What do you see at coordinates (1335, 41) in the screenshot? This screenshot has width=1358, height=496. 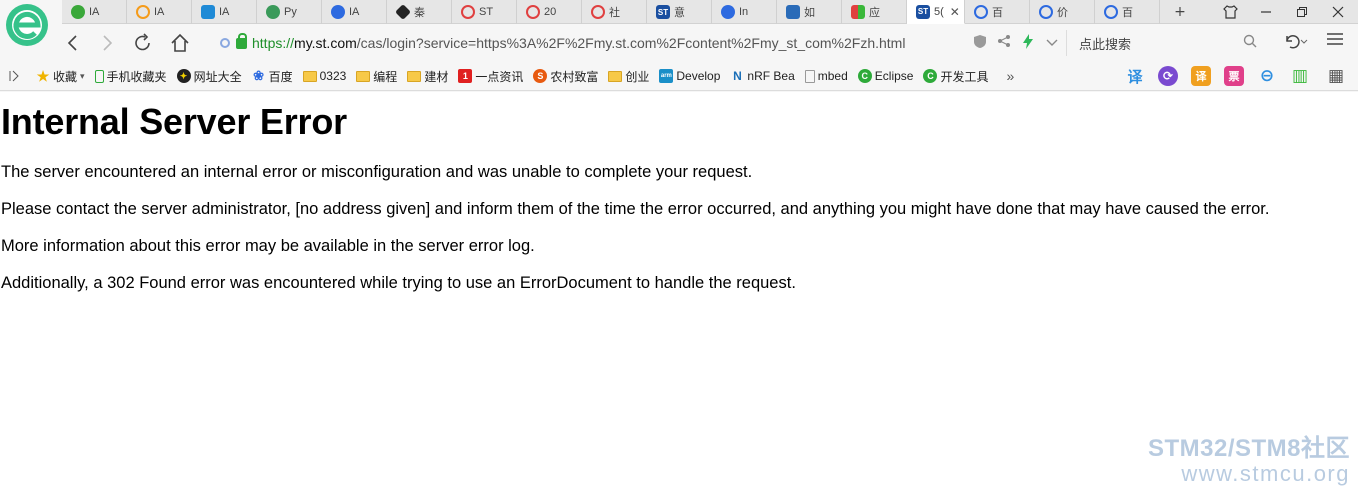 I see `menu-button` at bounding box center [1335, 41].